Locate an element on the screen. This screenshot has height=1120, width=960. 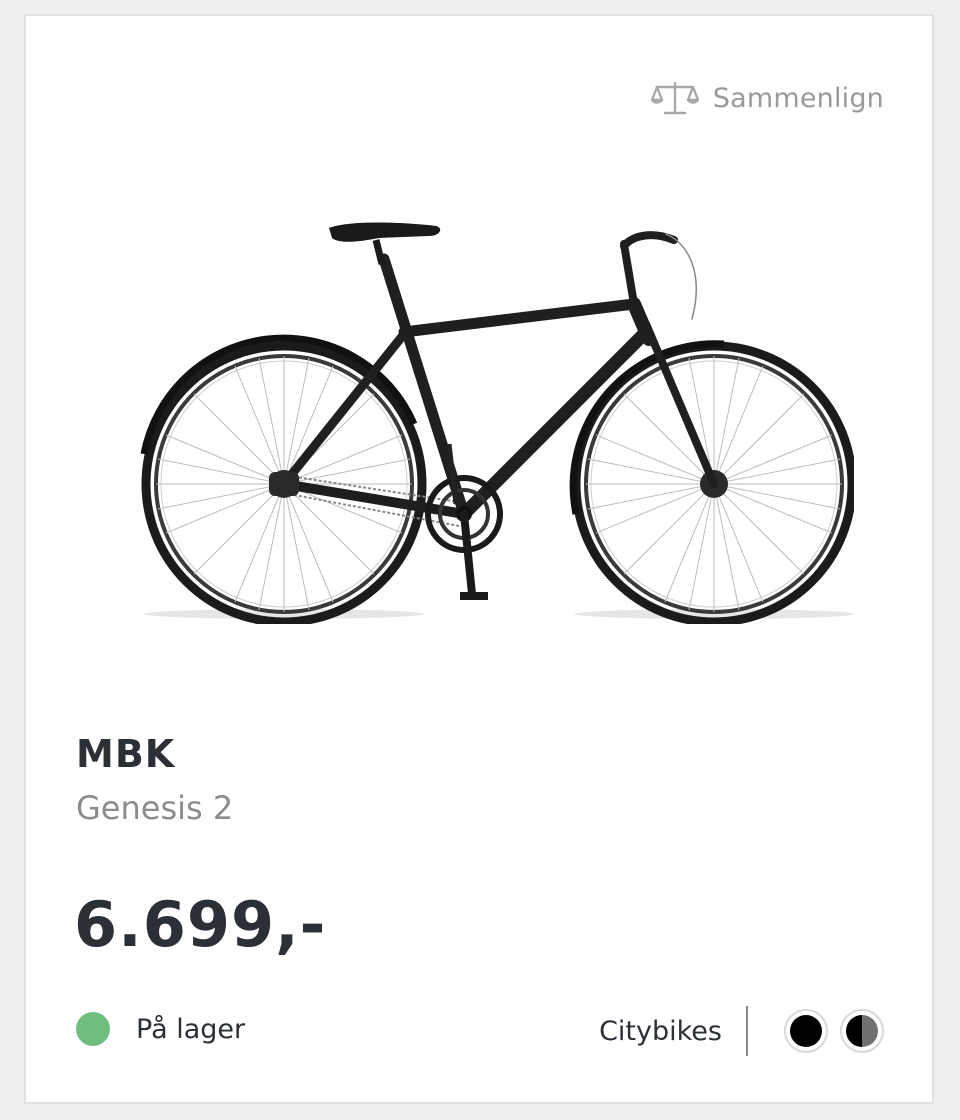
category-label: Citybikes is located at coordinates (660, 1031).